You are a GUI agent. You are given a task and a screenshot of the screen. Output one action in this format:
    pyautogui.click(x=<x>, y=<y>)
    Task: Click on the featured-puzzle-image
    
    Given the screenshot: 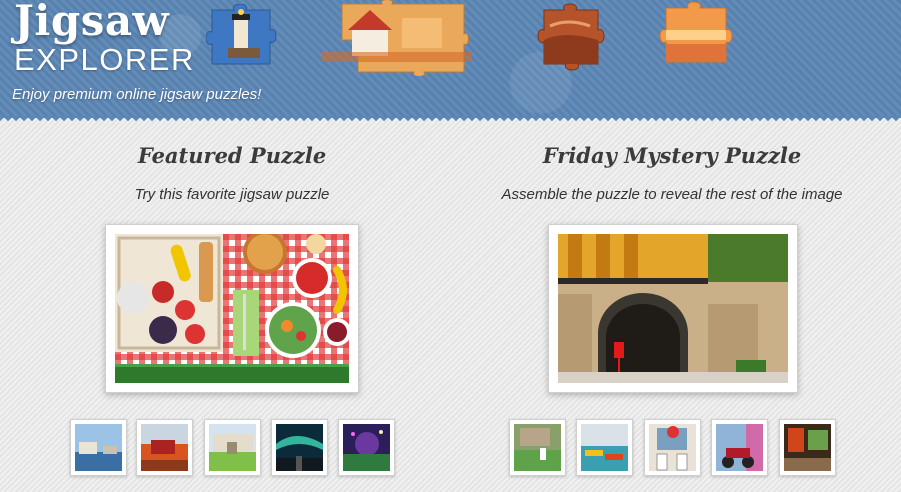 What is the action you would take?
    pyautogui.click(x=232, y=308)
    